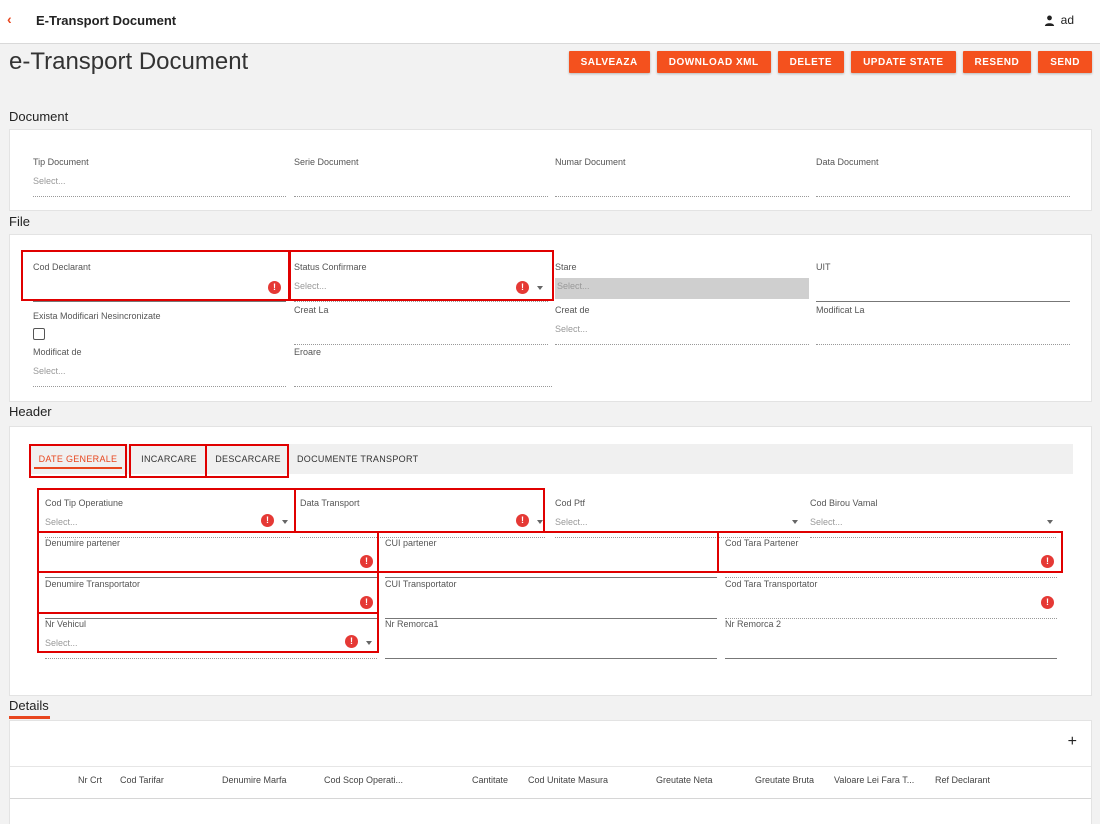 Image resolution: width=1100 pixels, height=824 pixels. I want to click on table-top-divider, so click(550, 766).